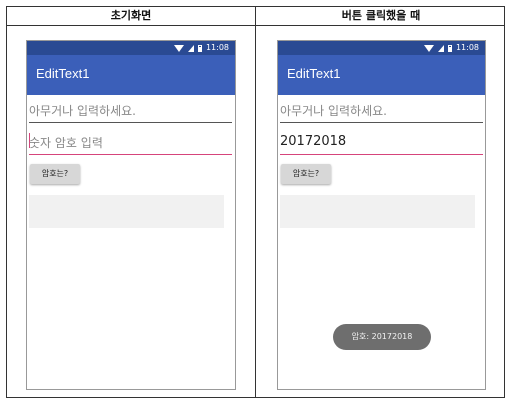 The image size is (511, 405). I want to click on password-input-value: 20172018, so click(313, 141).